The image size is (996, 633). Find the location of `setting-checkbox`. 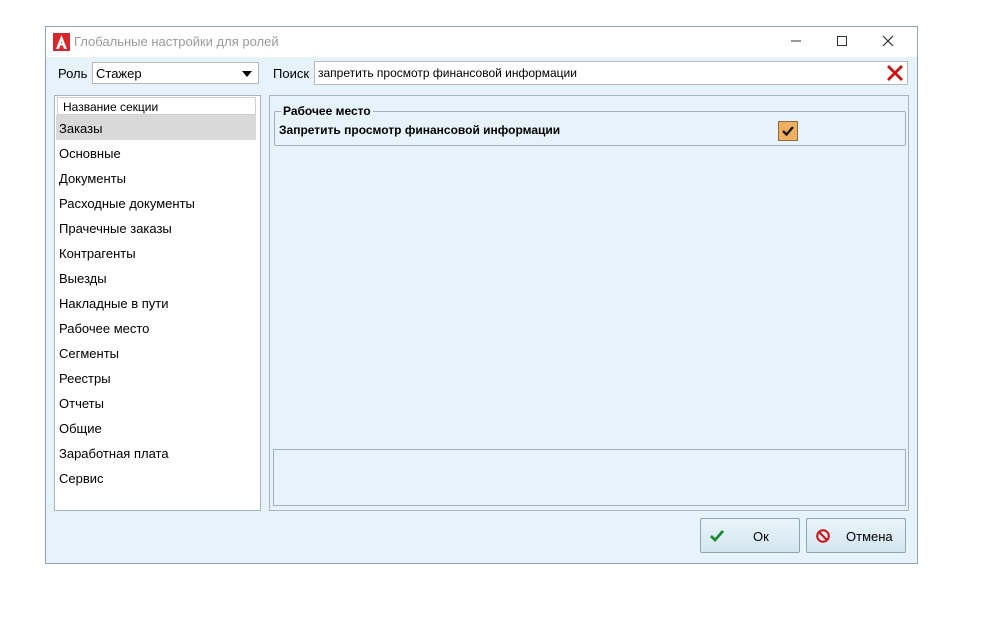

setting-checkbox is located at coordinates (788, 131).